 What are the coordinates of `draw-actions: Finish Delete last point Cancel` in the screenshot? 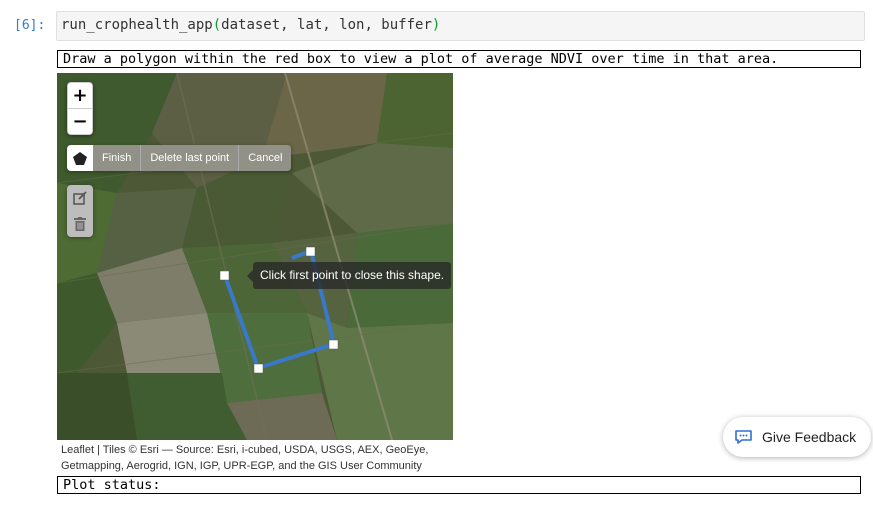 It's located at (192, 158).